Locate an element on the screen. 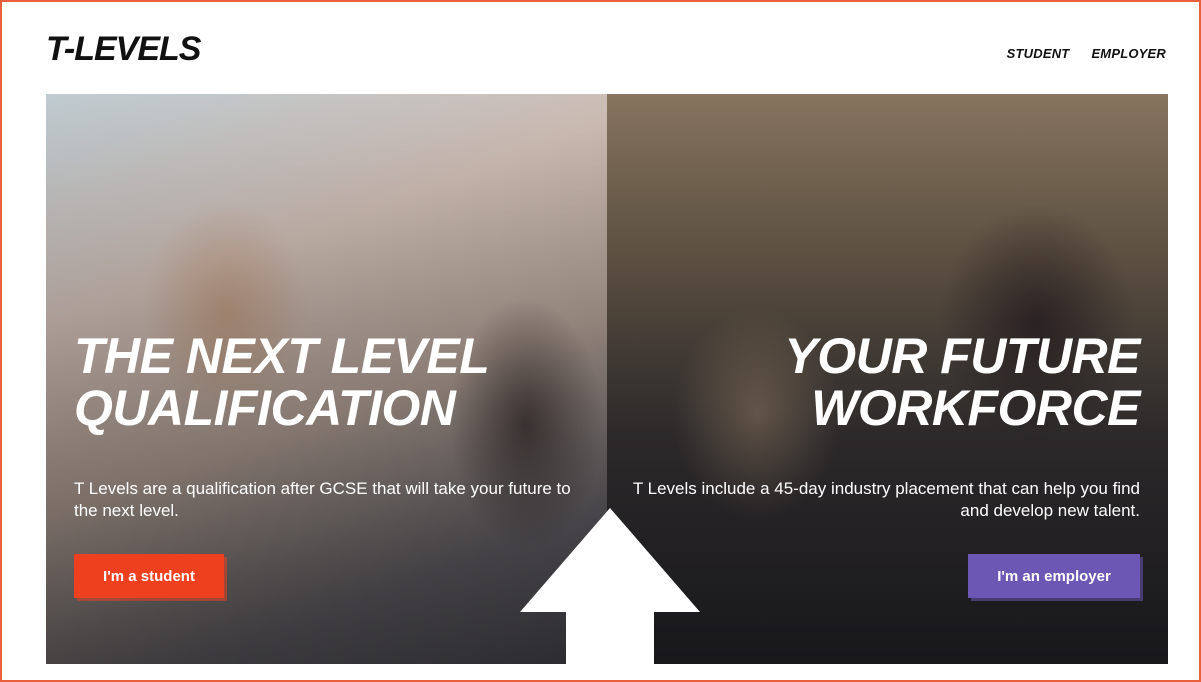 Image resolution: width=1201 pixels, height=682 pixels. employer-headline-line-2: WORKFORCE is located at coordinates (975, 408).